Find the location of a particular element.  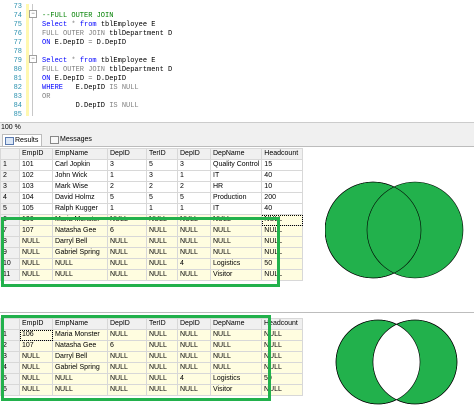

table-cell: John Wick is located at coordinates (80, 176).